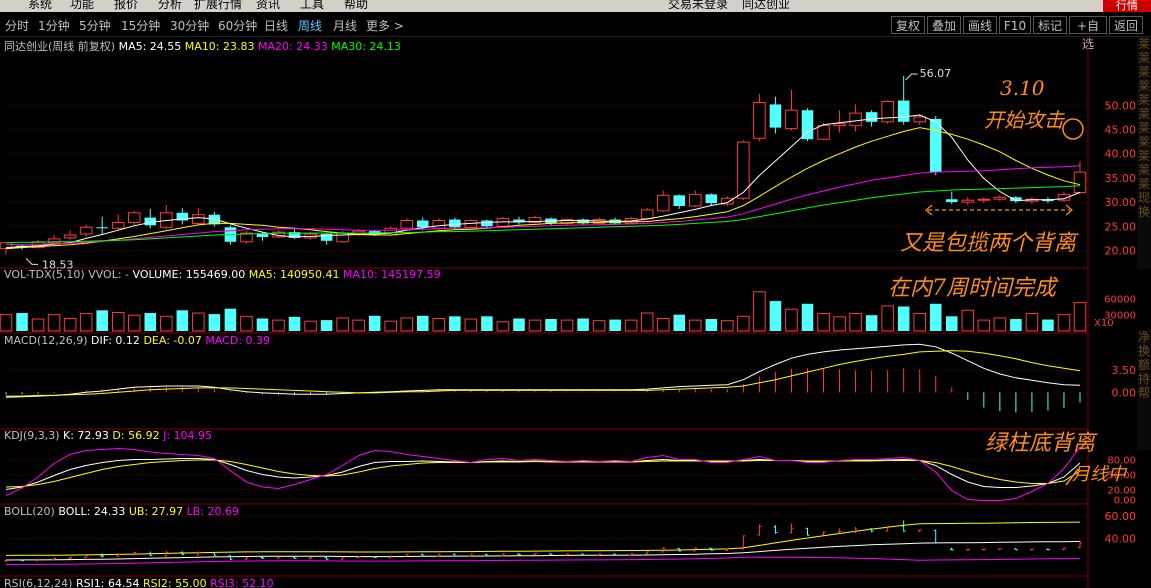  What do you see at coordinates (1073, 129) in the screenshot?
I see `annotation-circle` at bounding box center [1073, 129].